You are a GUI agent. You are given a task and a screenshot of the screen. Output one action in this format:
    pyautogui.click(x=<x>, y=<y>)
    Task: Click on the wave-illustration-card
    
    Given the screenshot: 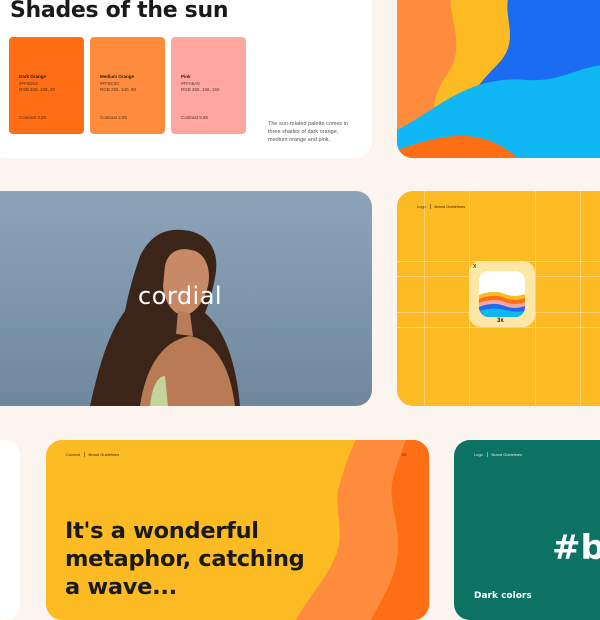 What is the action you would take?
    pyautogui.click(x=498, y=79)
    